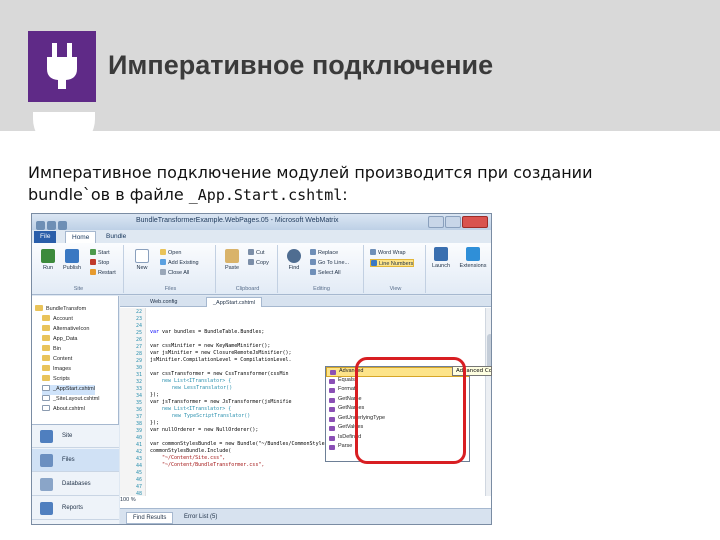 This screenshot has width=720, height=540. What do you see at coordinates (251, 252) in the screenshot?
I see `scissors-icon` at bounding box center [251, 252].